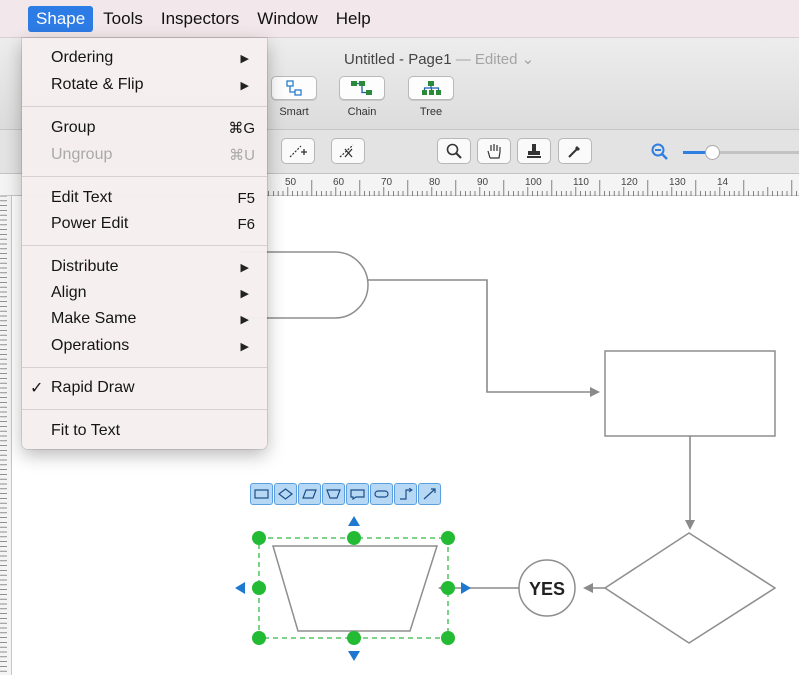 The width and height of the screenshot is (799, 675). I want to click on menu-item-shortcut: ⌘U, so click(242, 155).